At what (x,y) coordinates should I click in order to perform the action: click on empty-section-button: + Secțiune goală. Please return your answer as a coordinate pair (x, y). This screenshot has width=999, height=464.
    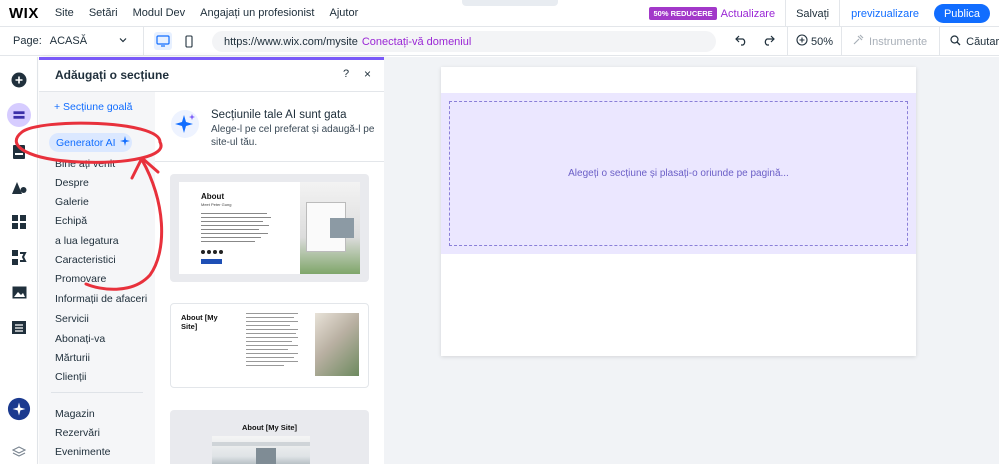
    Looking at the image, I should click on (93, 107).